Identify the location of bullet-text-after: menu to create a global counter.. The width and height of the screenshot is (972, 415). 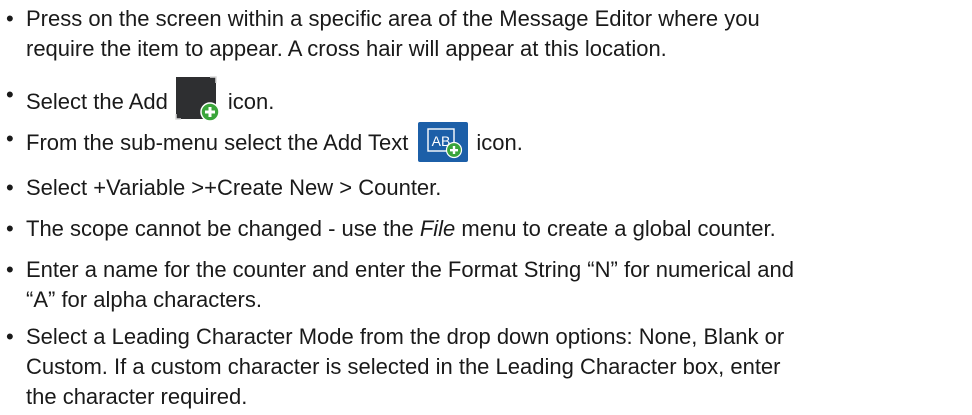
(615, 228).